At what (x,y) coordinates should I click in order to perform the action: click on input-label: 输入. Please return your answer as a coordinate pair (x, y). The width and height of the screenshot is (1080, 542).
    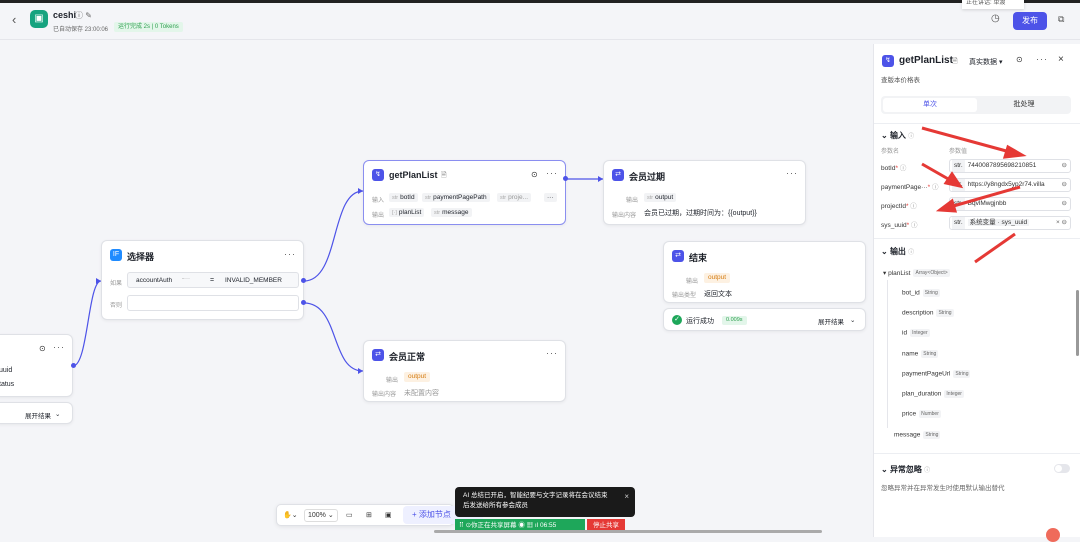
    Looking at the image, I should click on (378, 201).